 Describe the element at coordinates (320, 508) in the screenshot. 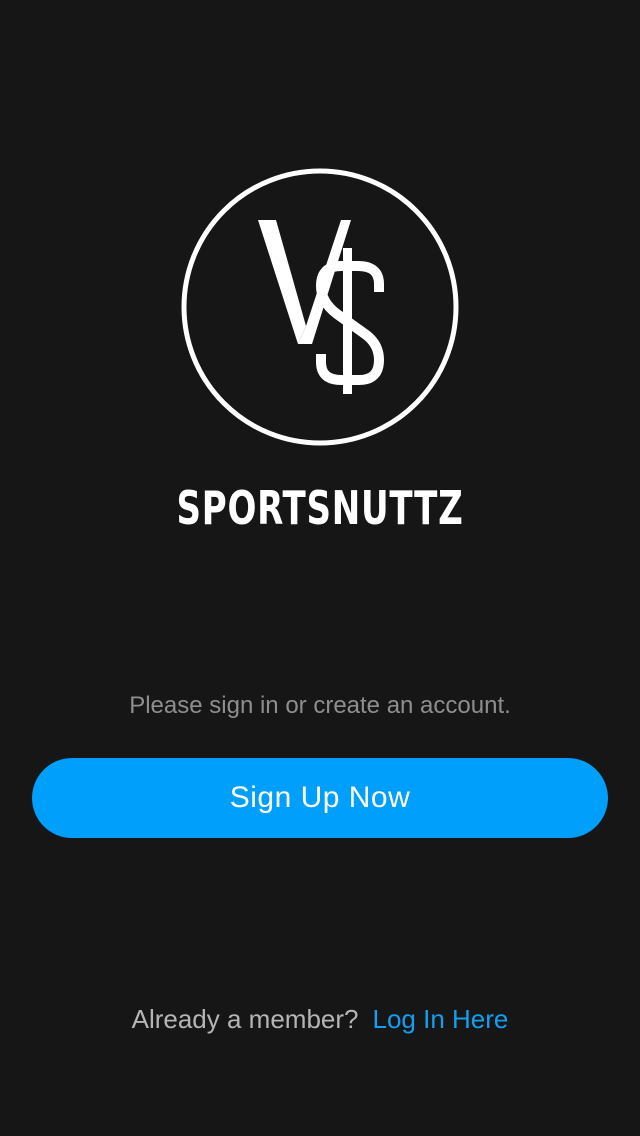

I see `brand-name: SPORTSNUTTZ` at that location.